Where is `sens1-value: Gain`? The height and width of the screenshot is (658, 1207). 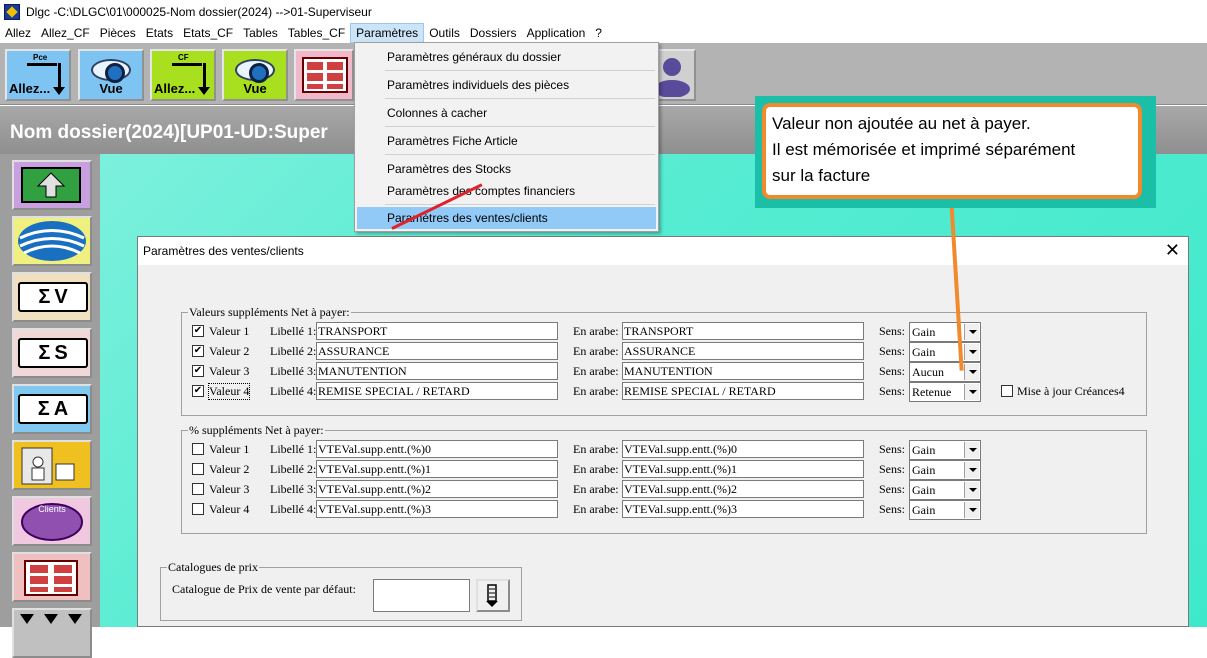
sens1-value: Gain is located at coordinates (924, 332).